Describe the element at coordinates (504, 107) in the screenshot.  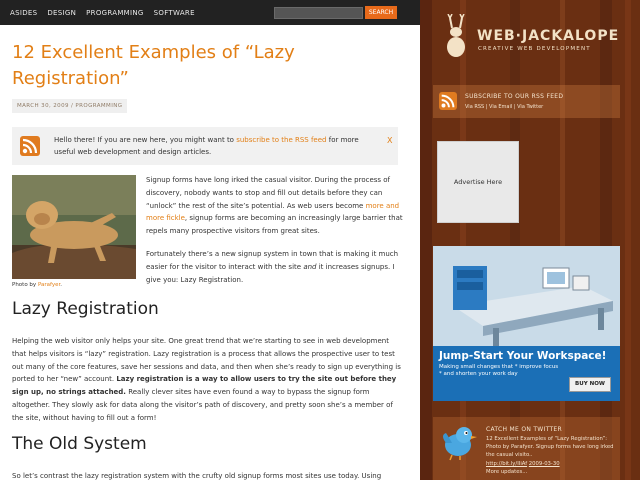
I see `rss-subscribe-links: Via RSS | Via Email | Via Twitter` at that location.